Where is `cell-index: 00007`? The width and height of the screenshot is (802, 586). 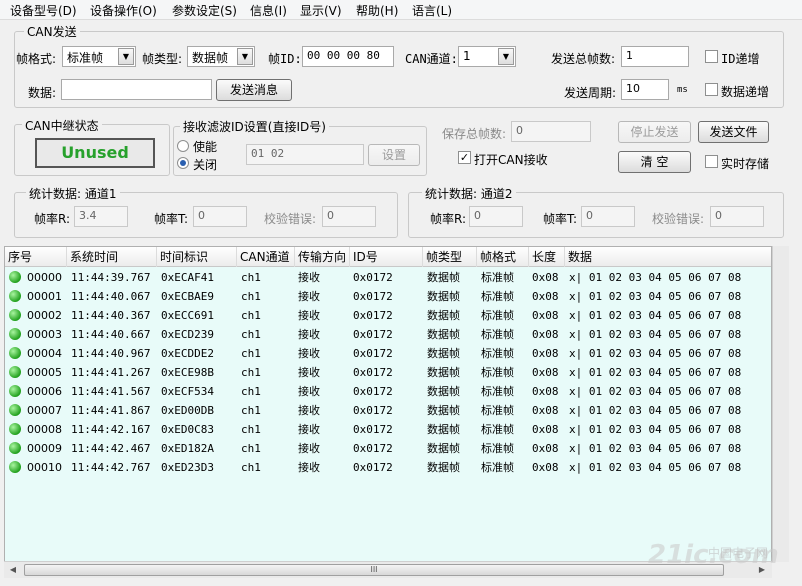 cell-index: 00007 is located at coordinates (44, 410).